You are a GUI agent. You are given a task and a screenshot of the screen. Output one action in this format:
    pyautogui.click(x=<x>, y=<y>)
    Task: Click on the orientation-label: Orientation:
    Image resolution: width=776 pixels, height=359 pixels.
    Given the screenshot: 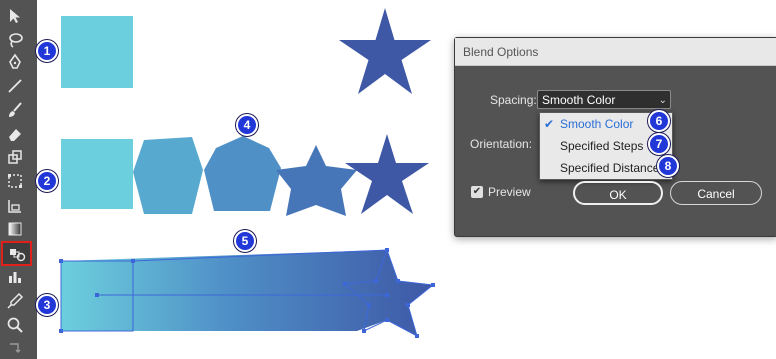 What is the action you would take?
    pyautogui.click(x=501, y=144)
    